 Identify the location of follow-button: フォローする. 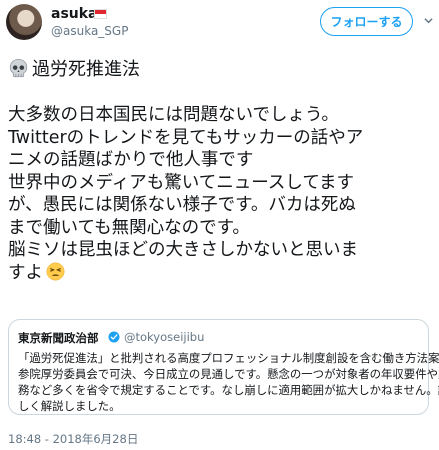
(366, 21).